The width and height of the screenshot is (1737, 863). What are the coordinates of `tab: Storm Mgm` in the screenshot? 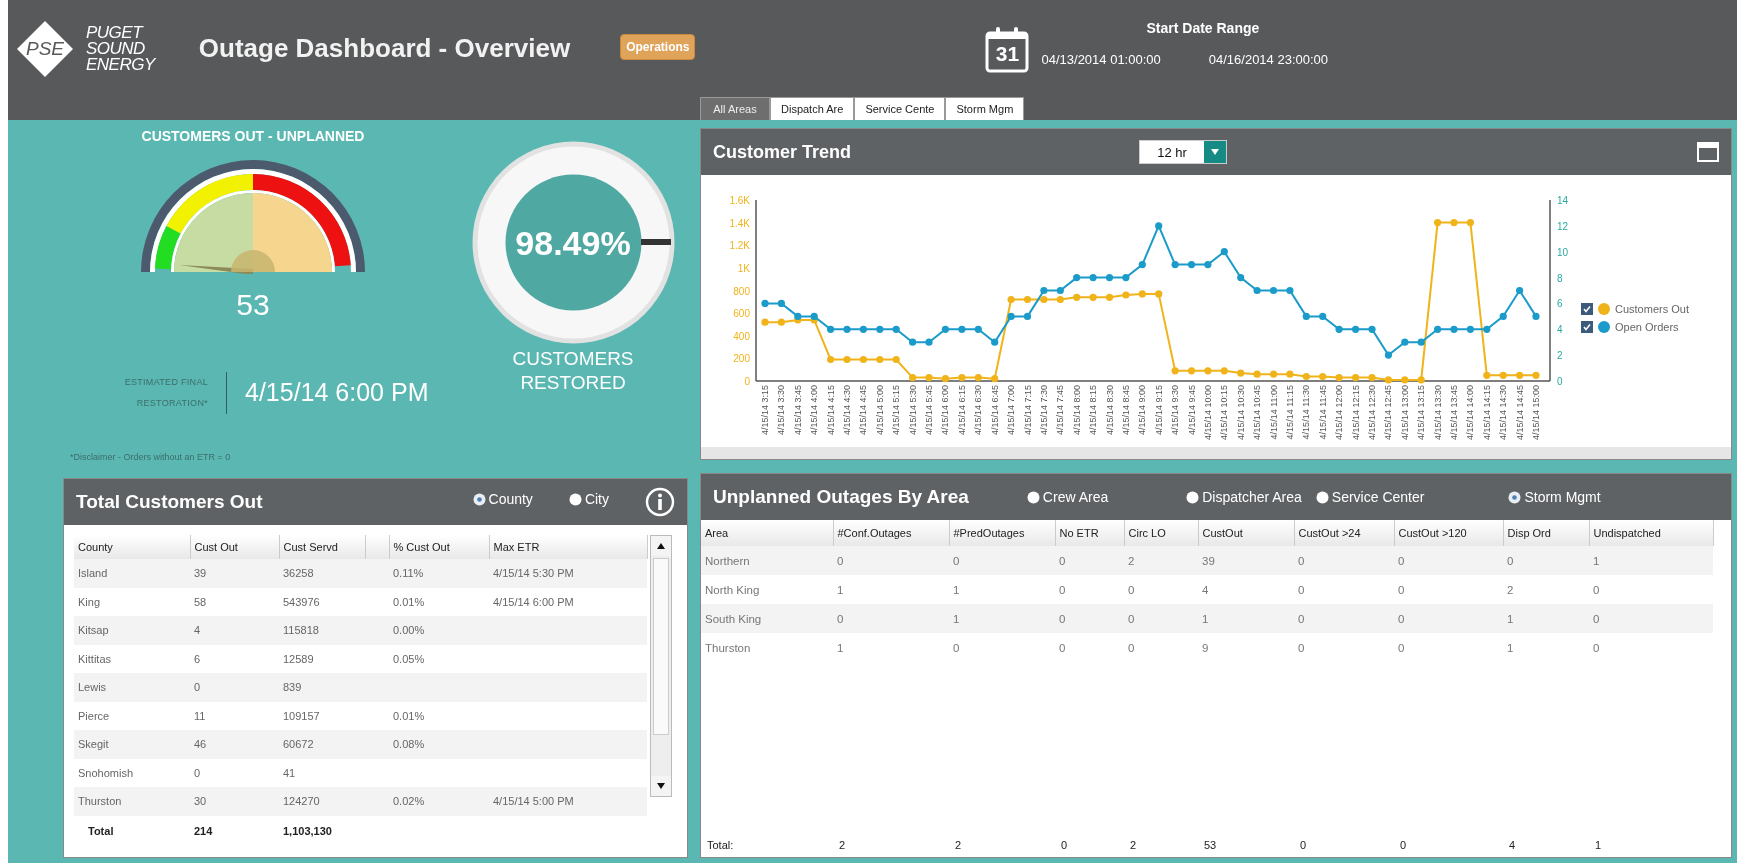 It's located at (985, 108).